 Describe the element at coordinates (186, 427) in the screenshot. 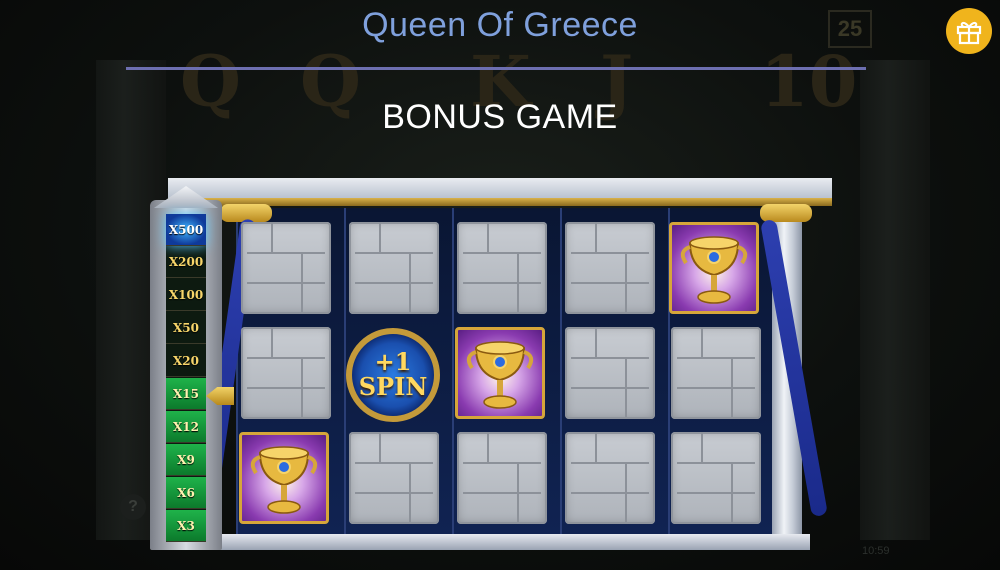

I see `multiplier-level: X12` at that location.